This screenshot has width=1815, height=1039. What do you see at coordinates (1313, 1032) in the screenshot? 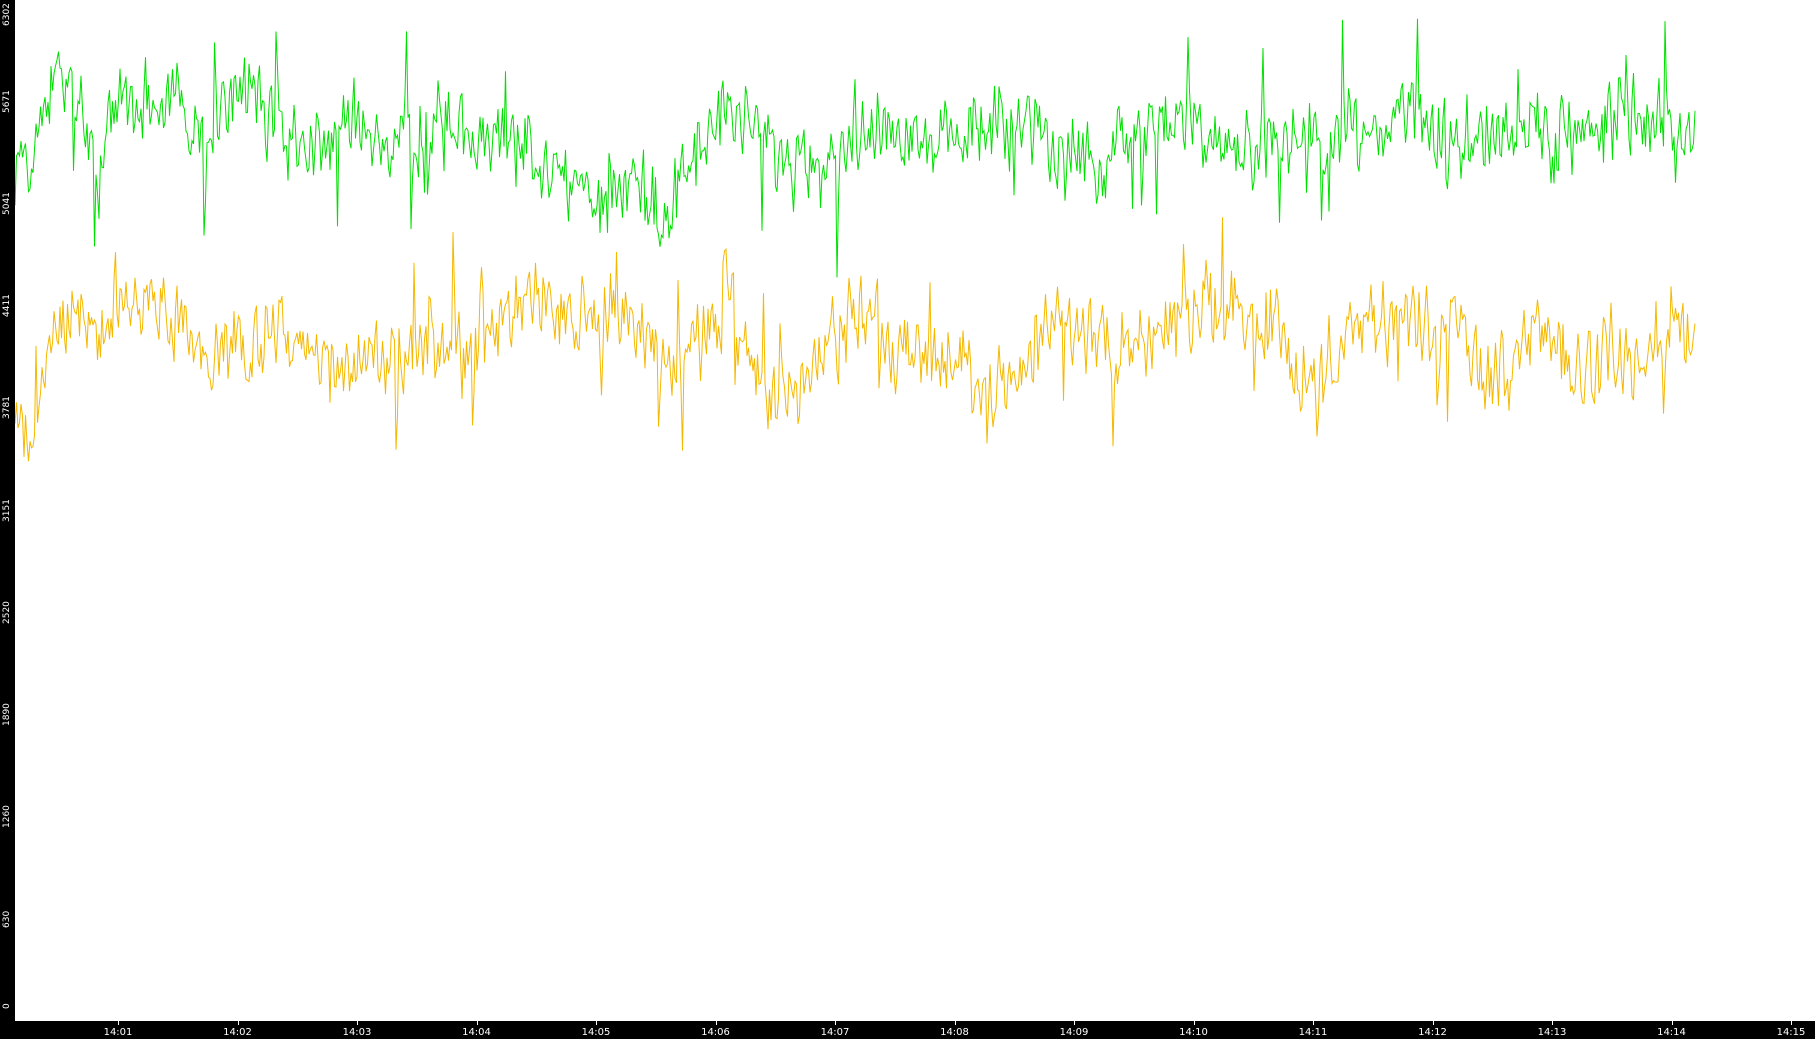
I see `x-tick-label: 14:11` at bounding box center [1313, 1032].